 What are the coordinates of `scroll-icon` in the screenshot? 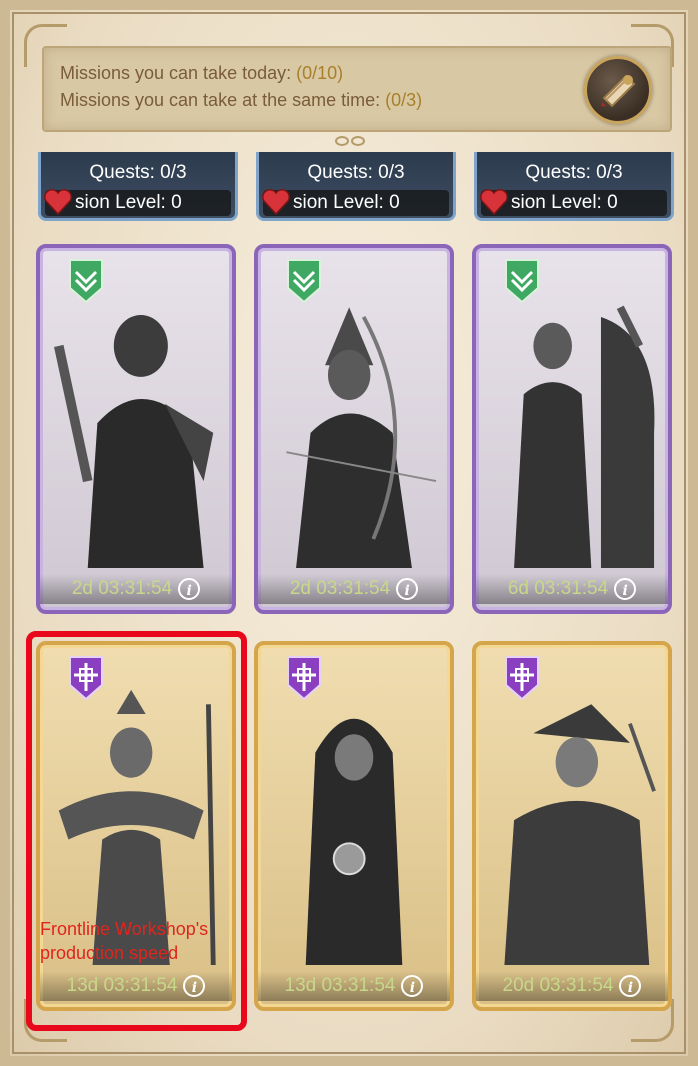 It's located at (618, 90).